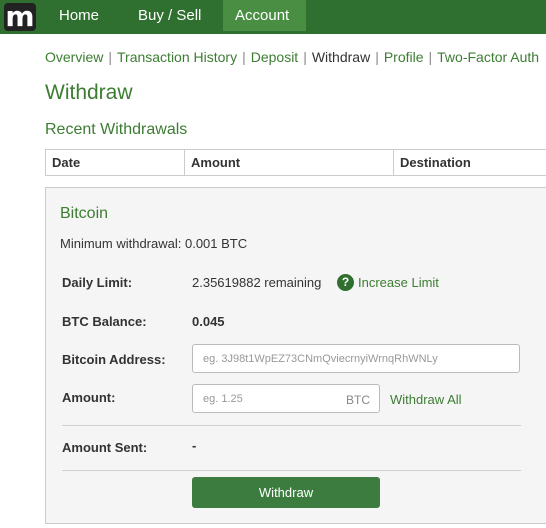  What do you see at coordinates (345, 282) in the screenshot?
I see `help-icon: ?` at bounding box center [345, 282].